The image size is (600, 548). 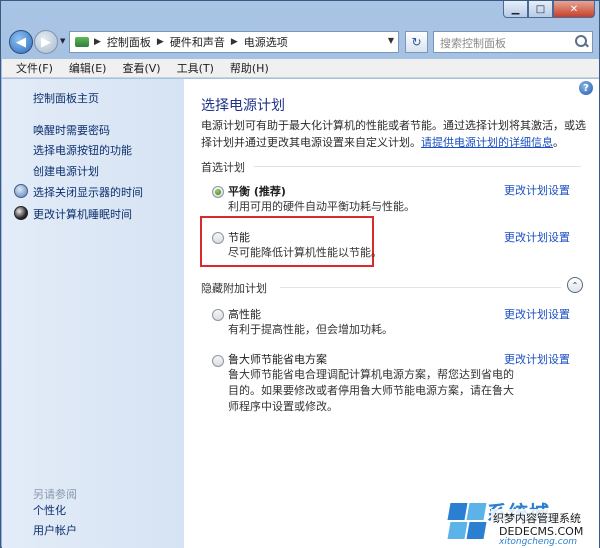 I want to click on plan-name-balanced: 平衡 (推荐), so click(x=257, y=191).